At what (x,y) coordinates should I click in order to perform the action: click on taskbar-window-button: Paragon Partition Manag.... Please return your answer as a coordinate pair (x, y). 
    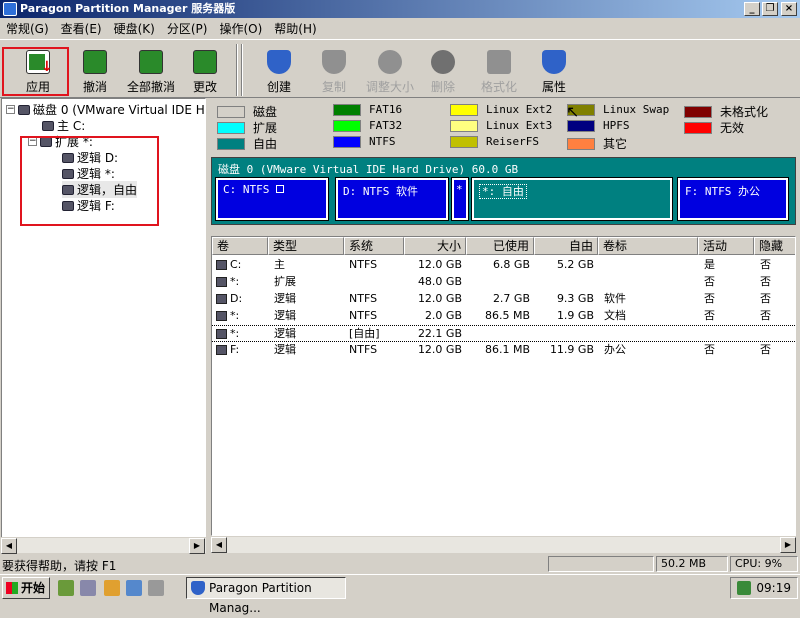
    Looking at the image, I should click on (266, 596).